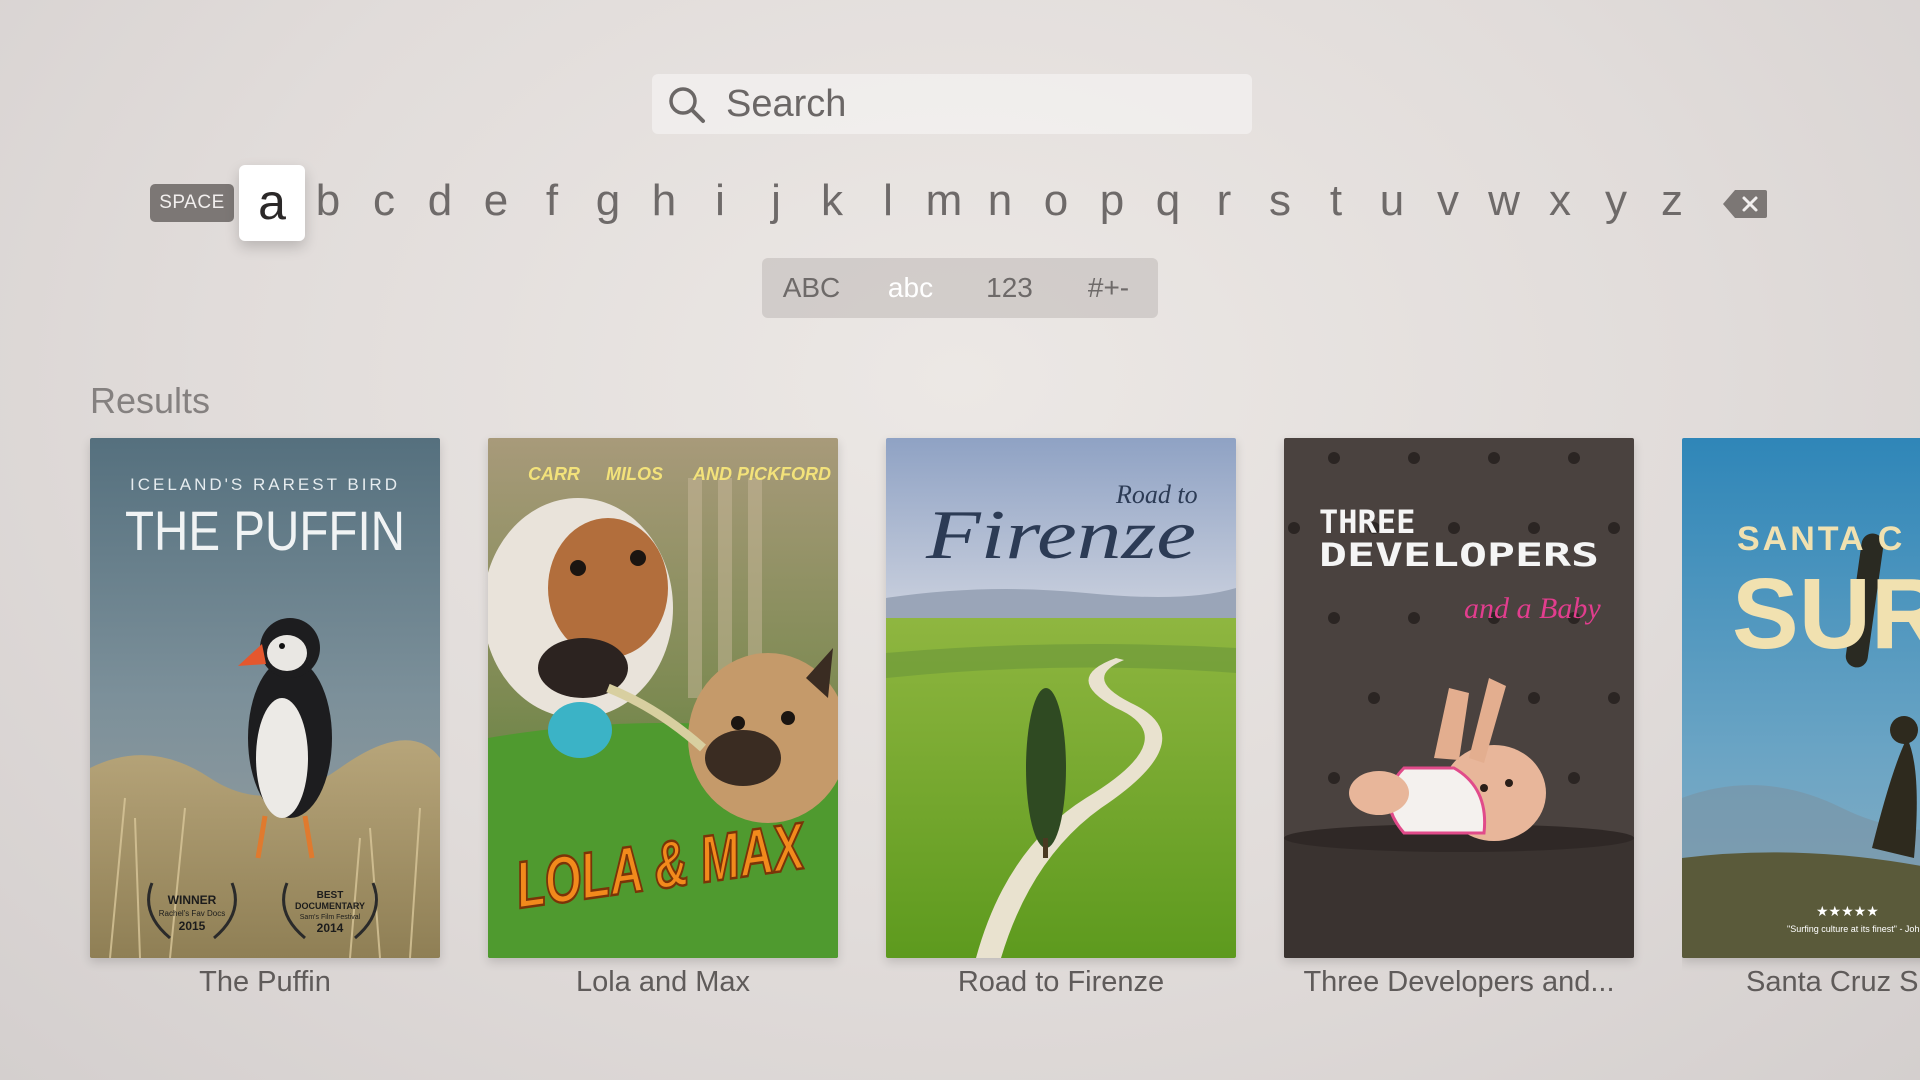  I want to click on laurel-1-line-3: 2015, so click(192, 926).